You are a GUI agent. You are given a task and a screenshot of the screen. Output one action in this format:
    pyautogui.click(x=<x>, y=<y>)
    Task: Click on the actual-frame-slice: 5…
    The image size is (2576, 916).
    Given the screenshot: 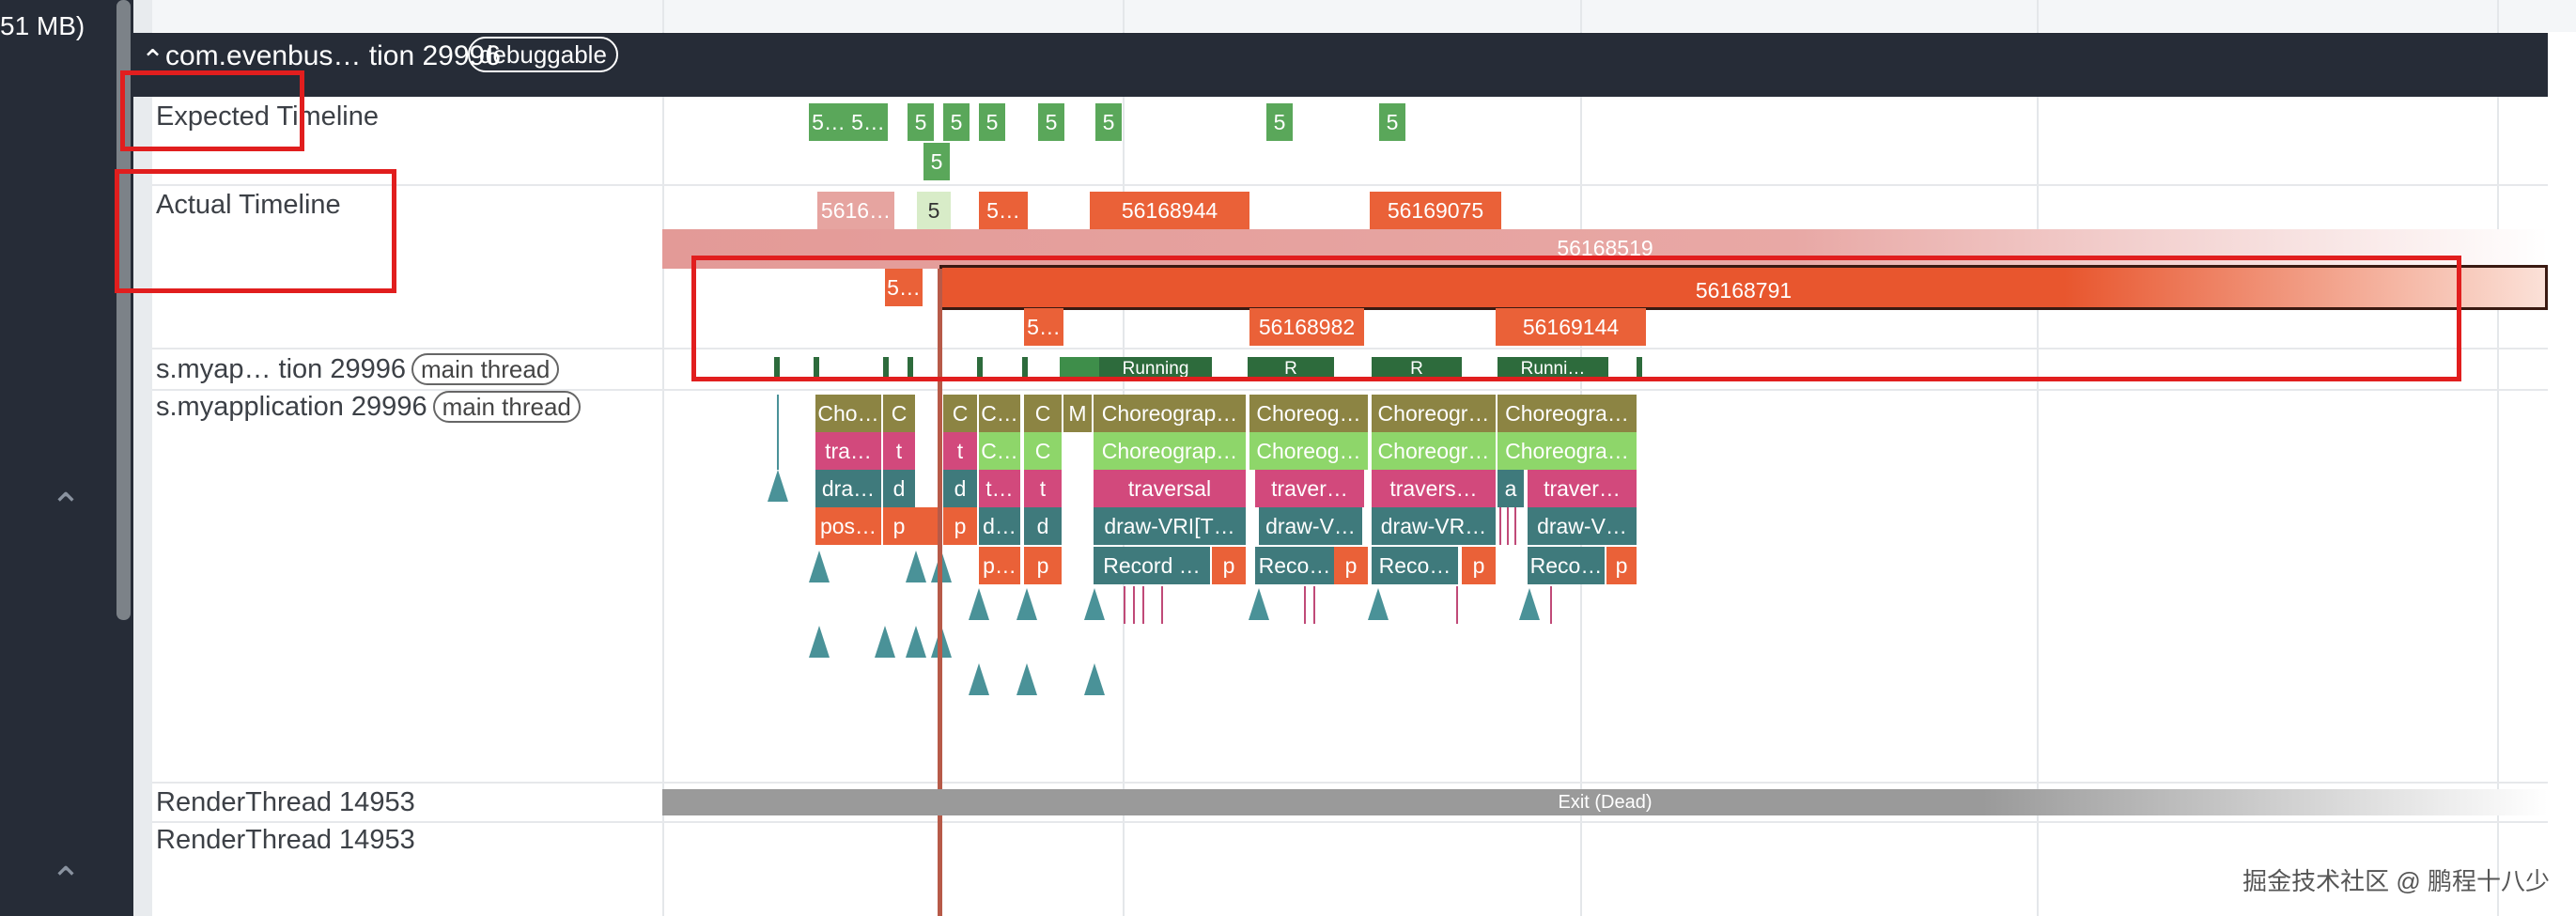 What is the action you would take?
    pyautogui.click(x=1004, y=211)
    